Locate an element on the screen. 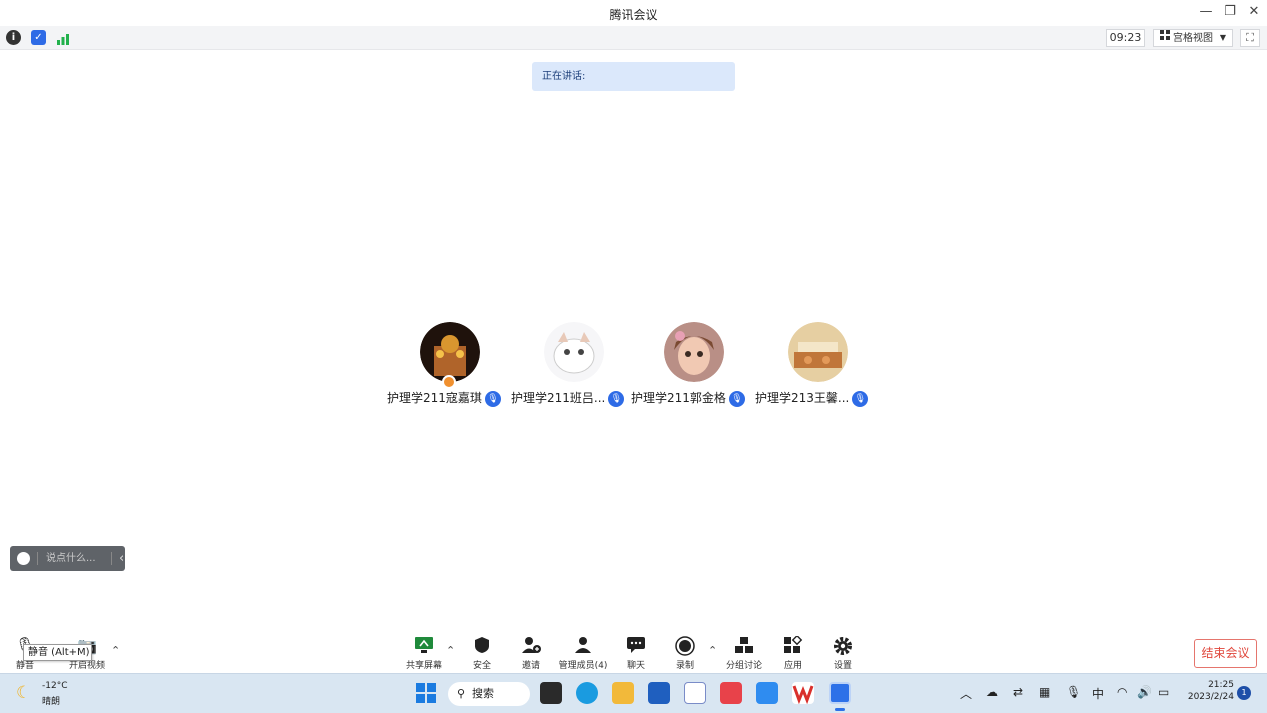 This screenshot has height=713, width=1267. search-icon: ⚲ is located at coordinates (461, 693).